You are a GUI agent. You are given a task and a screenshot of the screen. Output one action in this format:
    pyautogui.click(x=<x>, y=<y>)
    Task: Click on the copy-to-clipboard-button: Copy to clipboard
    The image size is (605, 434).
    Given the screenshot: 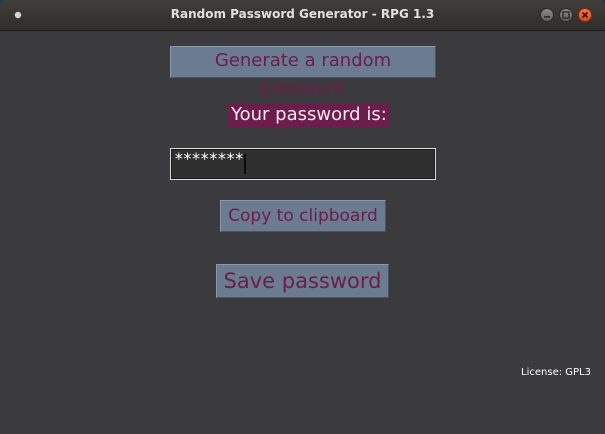 What is the action you would take?
    pyautogui.click(x=303, y=216)
    